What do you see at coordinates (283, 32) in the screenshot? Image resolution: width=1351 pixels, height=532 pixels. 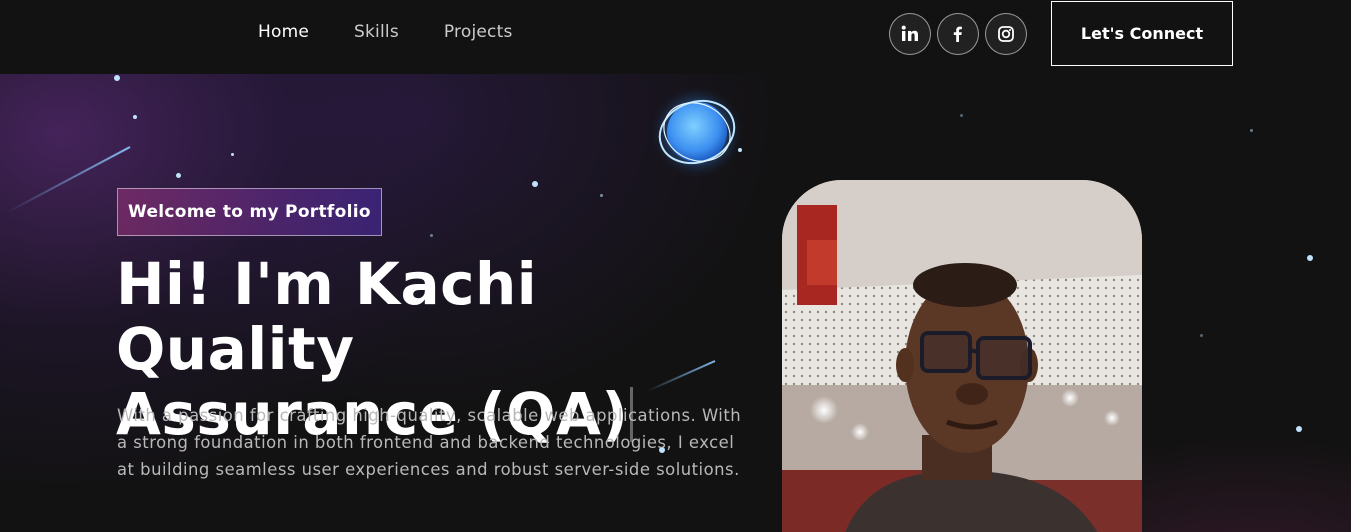 I see `nav-link-home: Home` at bounding box center [283, 32].